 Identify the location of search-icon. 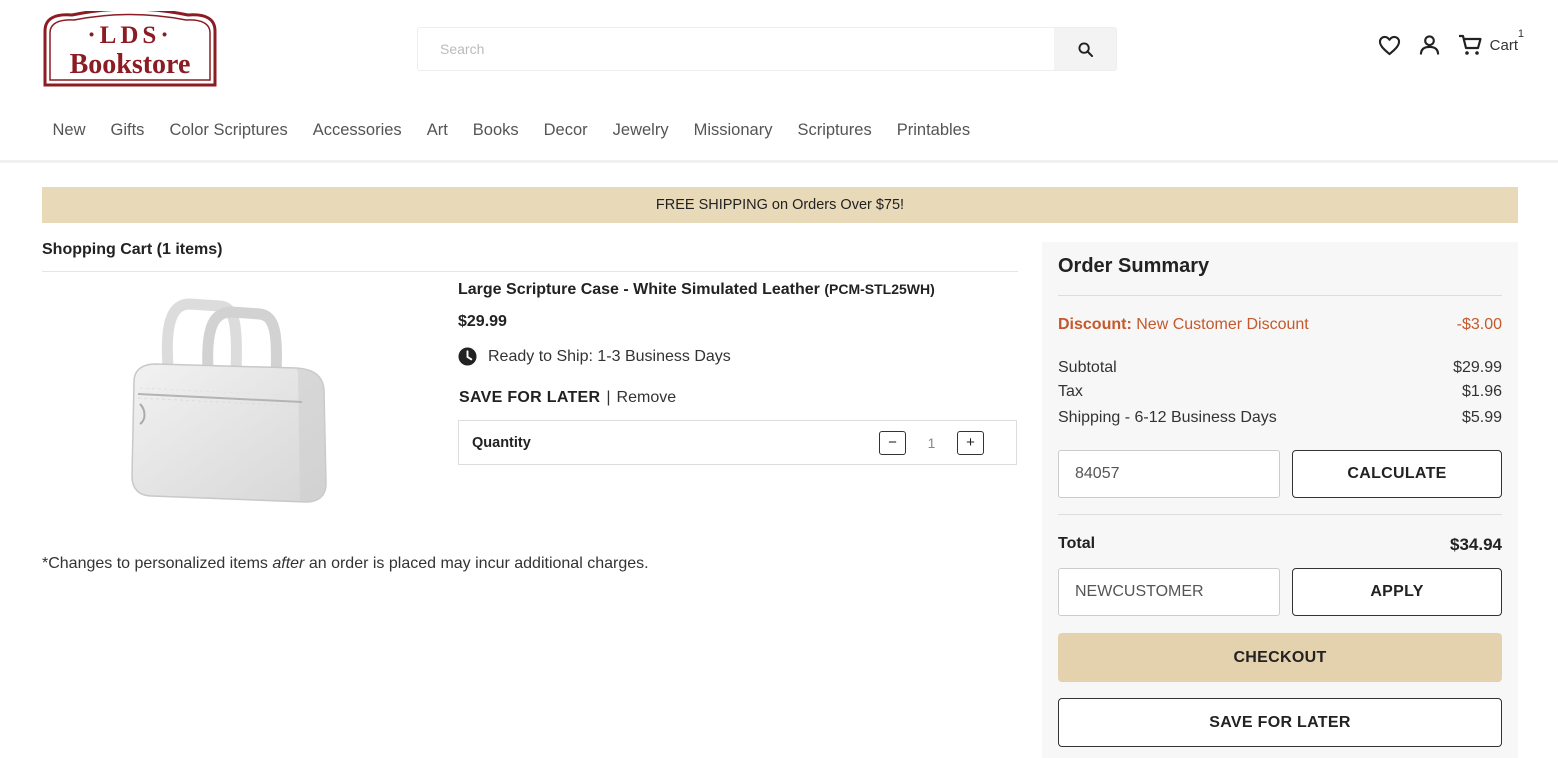
(1085, 49).